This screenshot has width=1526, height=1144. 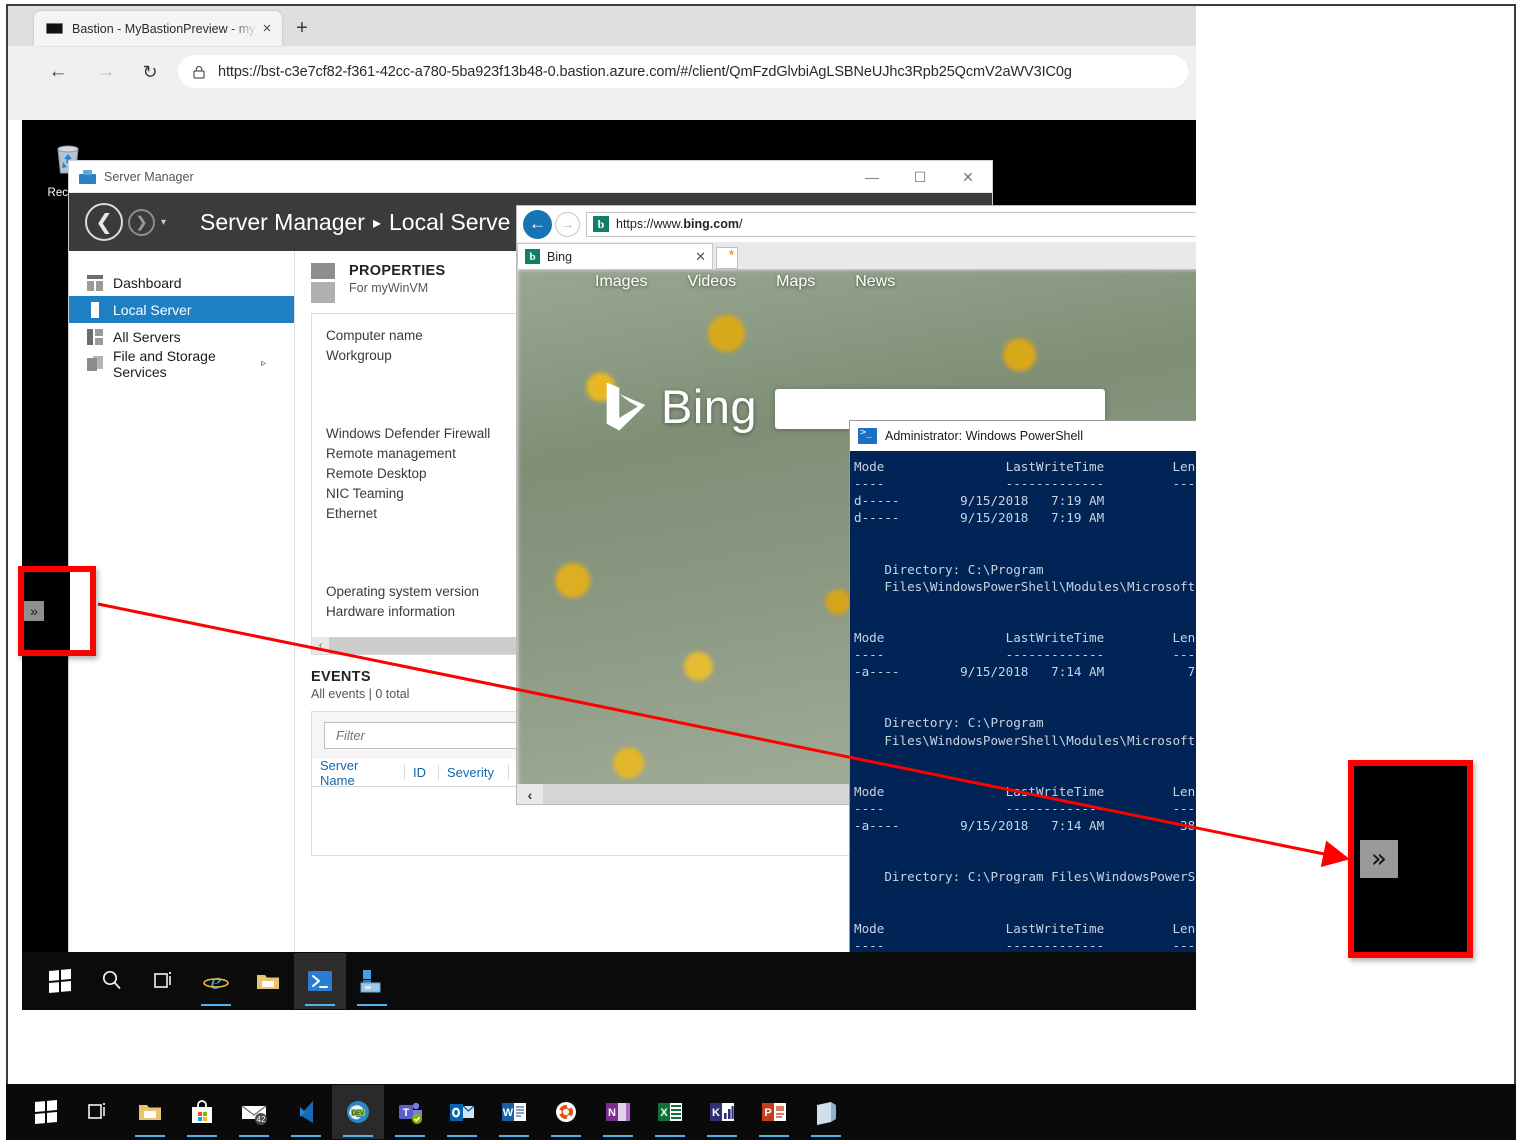 What do you see at coordinates (615, 256) in the screenshot?
I see `ie-tab-bing: b Bing ✕` at bounding box center [615, 256].